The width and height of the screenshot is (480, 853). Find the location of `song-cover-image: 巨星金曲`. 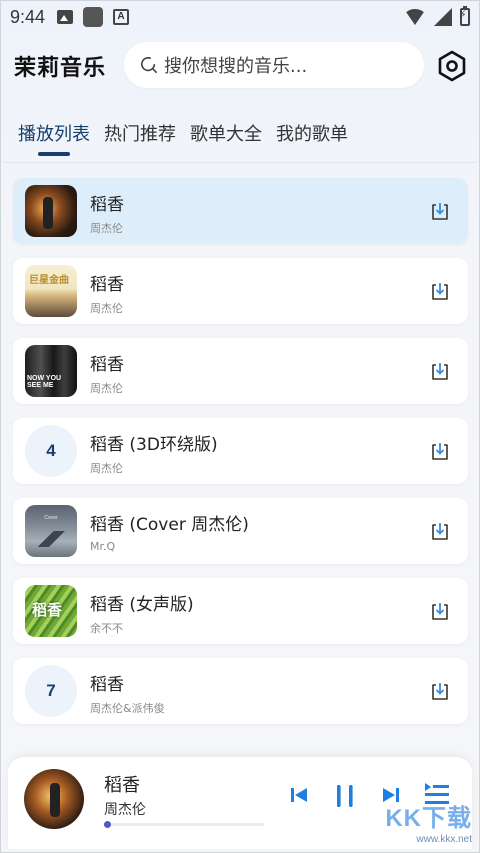

song-cover-image: 巨星金曲 is located at coordinates (51, 291).